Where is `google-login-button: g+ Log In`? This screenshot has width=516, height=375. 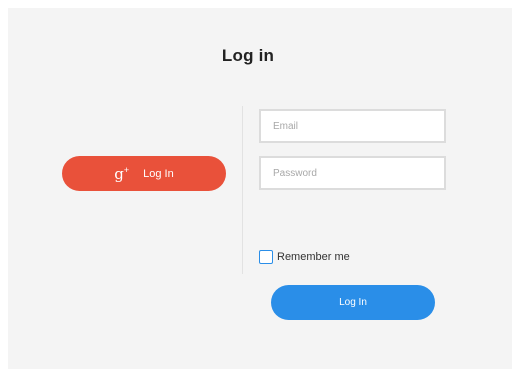 google-login-button: g+ Log In is located at coordinates (144, 173).